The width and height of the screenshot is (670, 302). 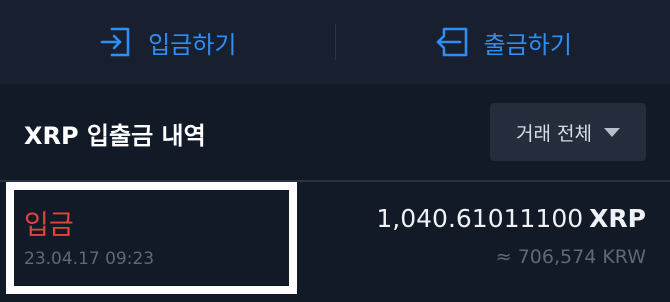 What do you see at coordinates (115, 136) in the screenshot?
I see `history-title: XRP 입출금 내역` at bounding box center [115, 136].